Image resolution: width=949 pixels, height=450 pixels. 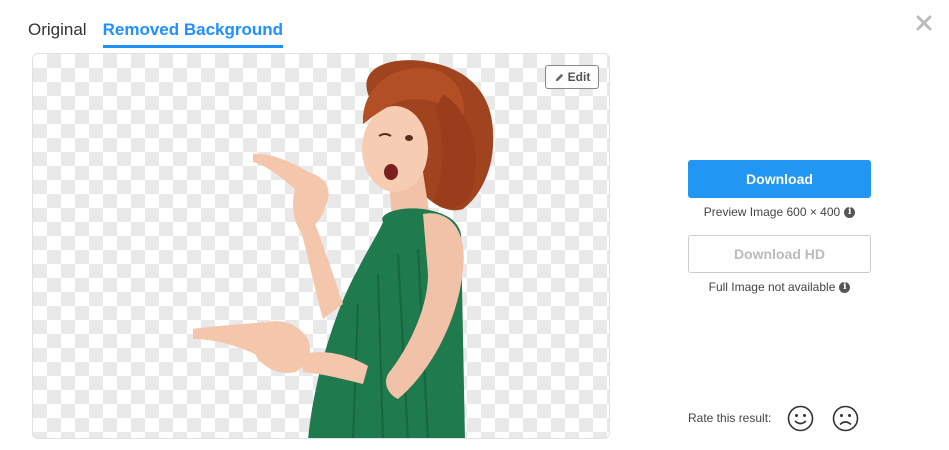 What do you see at coordinates (845, 418) in the screenshot?
I see `sad-face-icon` at bounding box center [845, 418].